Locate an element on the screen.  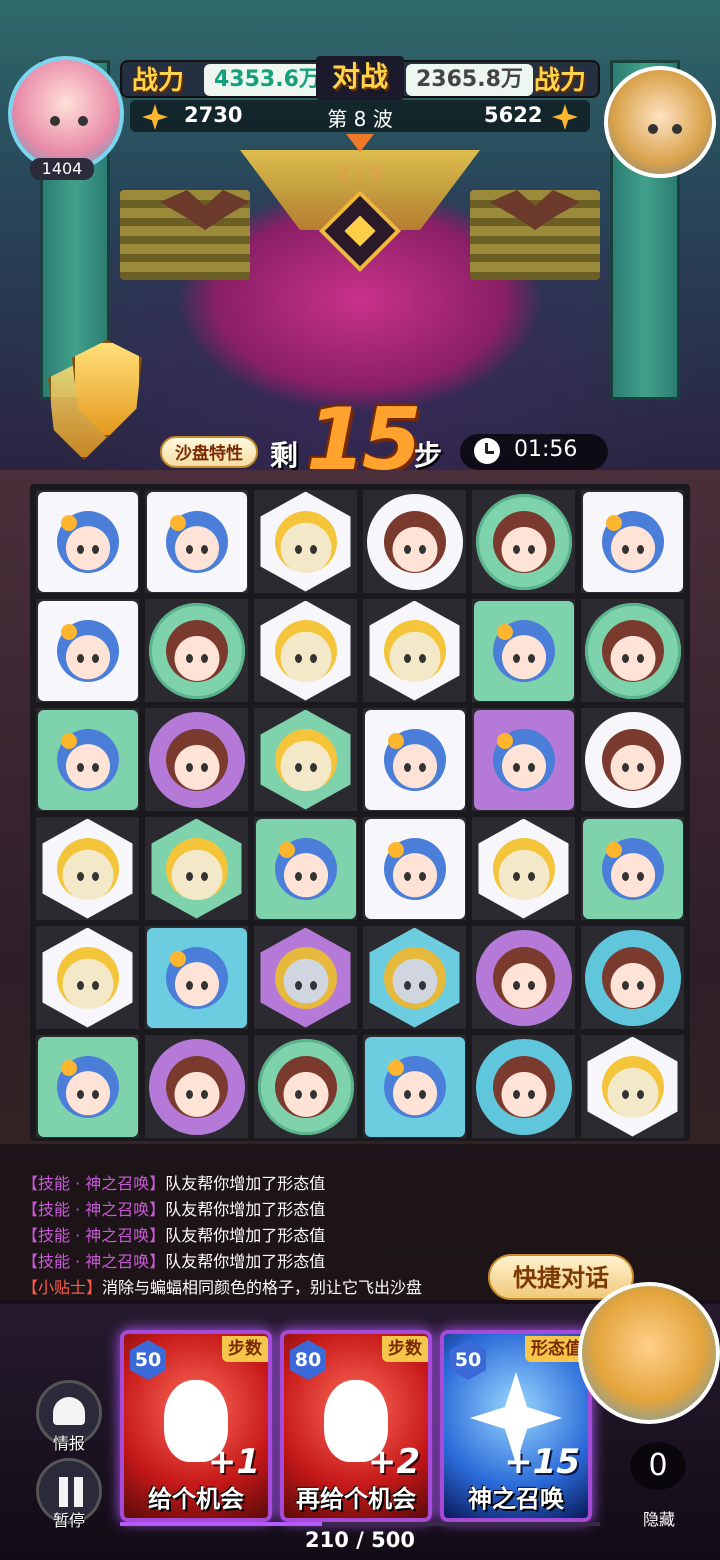
skill-name: 再给个机会 is located at coordinates (356, 1499).